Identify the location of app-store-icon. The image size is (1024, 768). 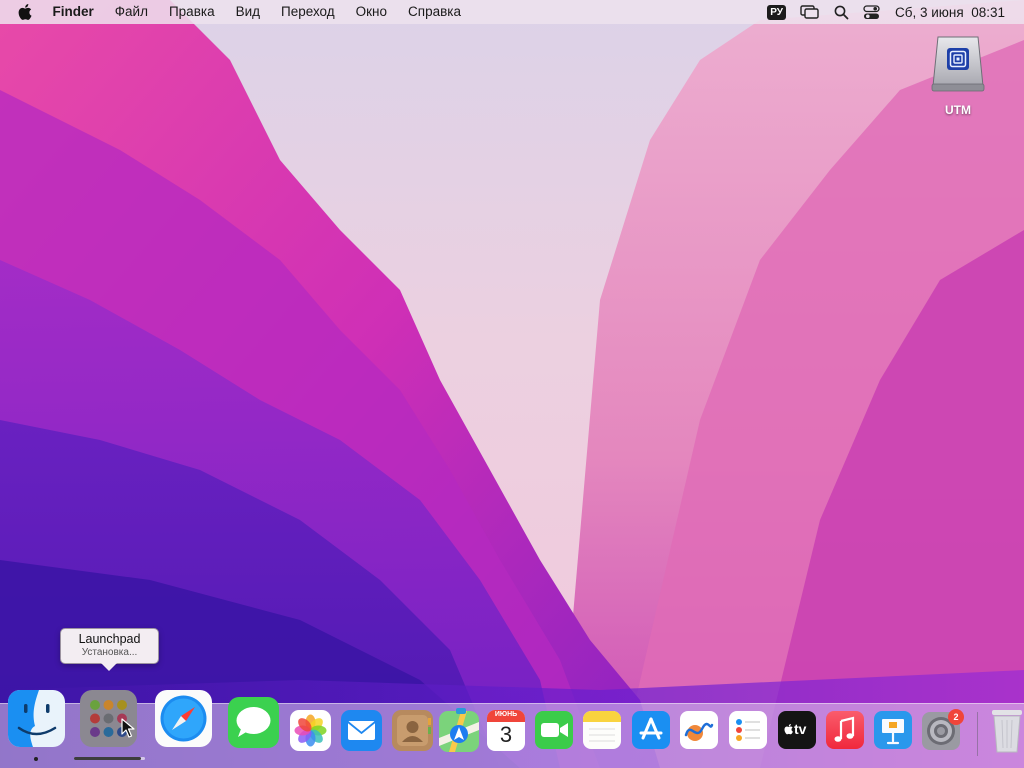
(651, 730).